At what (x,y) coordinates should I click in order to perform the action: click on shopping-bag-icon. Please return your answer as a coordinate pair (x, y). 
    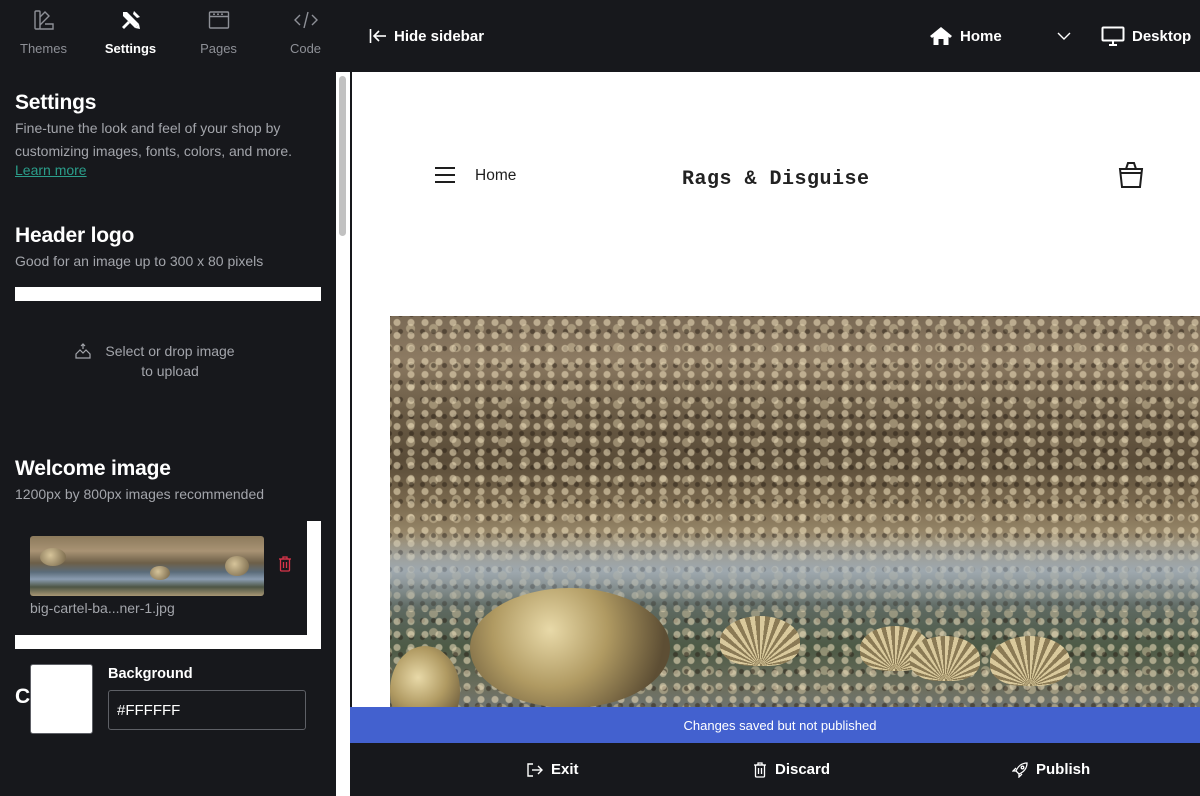
    Looking at the image, I should click on (1131, 177).